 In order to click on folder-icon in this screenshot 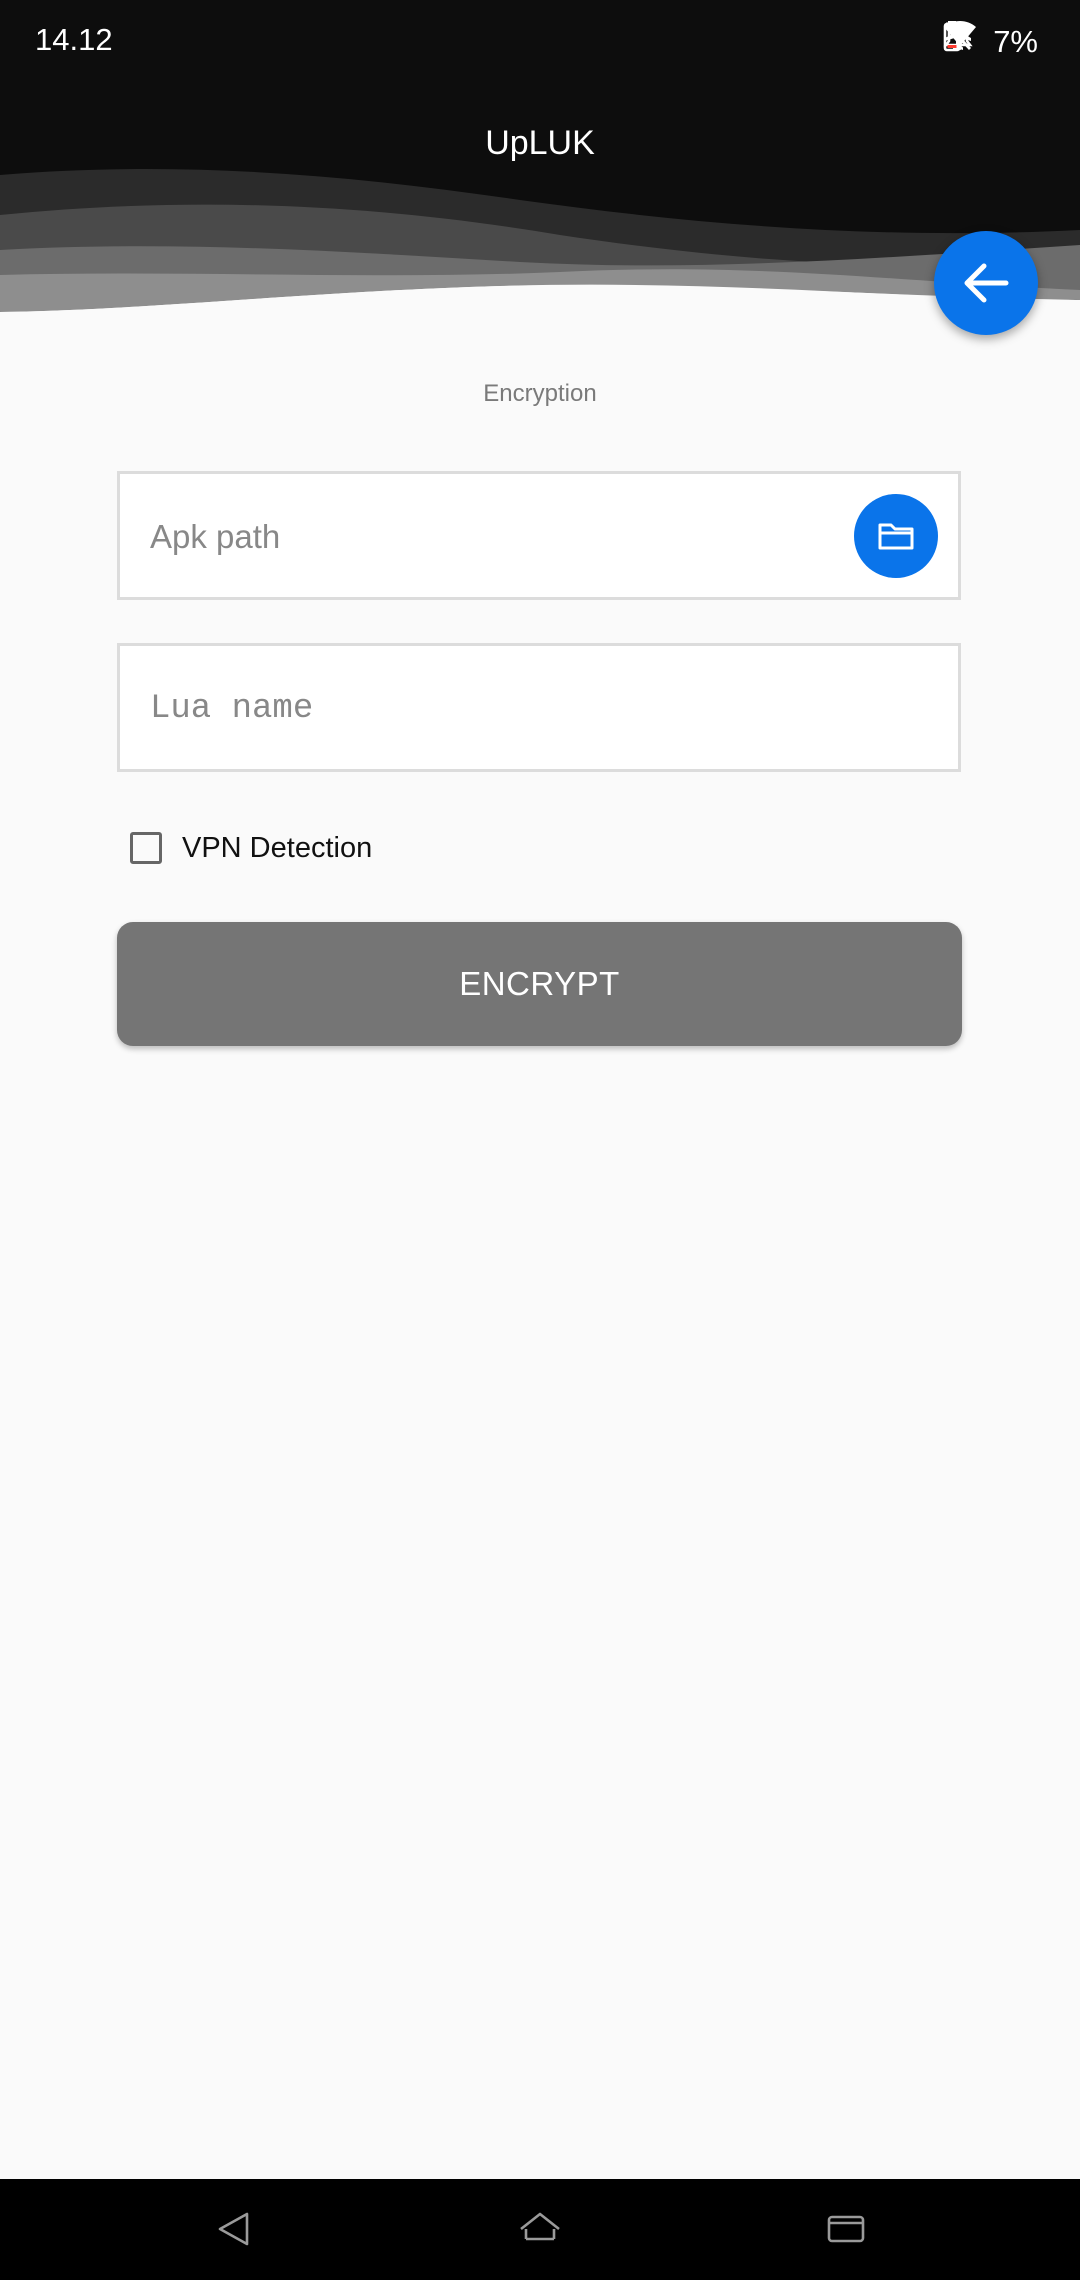, I will do `click(896, 536)`.